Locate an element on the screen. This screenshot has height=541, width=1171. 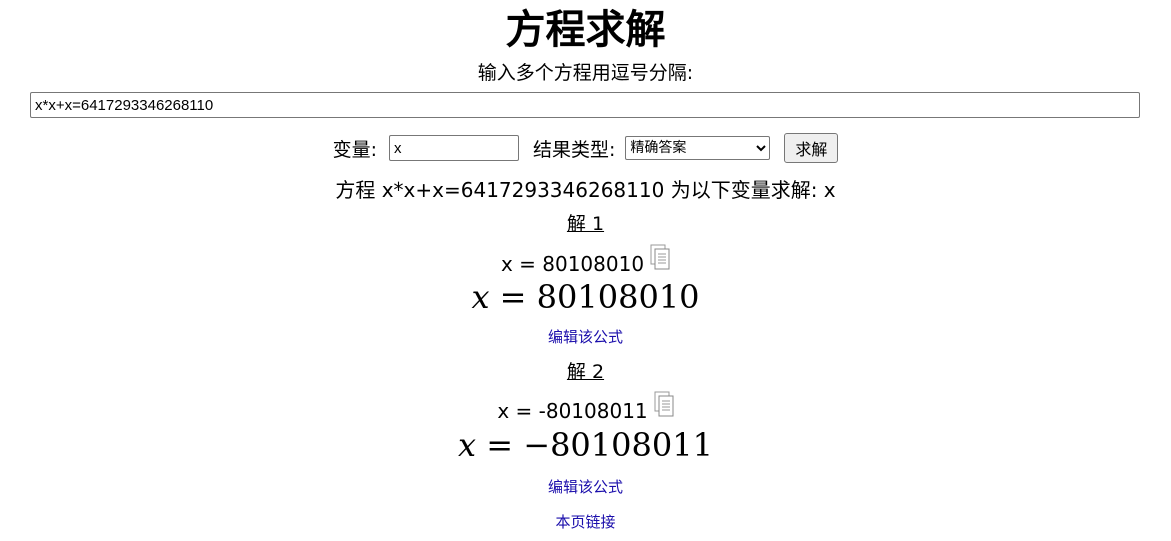
solution-2-math-eq: = is located at coordinates (500, 445).